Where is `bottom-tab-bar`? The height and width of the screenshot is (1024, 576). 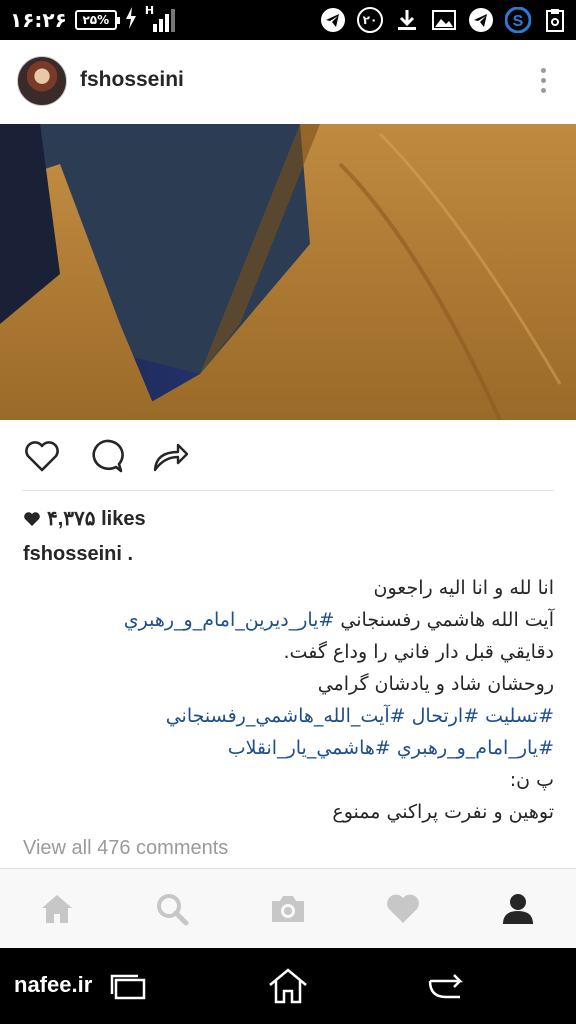 bottom-tab-bar is located at coordinates (288, 908).